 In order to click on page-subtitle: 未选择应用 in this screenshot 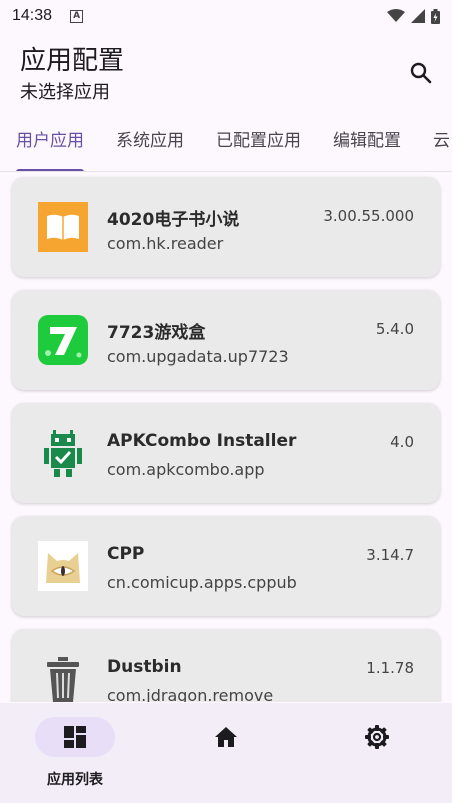, I will do `click(65, 92)`.